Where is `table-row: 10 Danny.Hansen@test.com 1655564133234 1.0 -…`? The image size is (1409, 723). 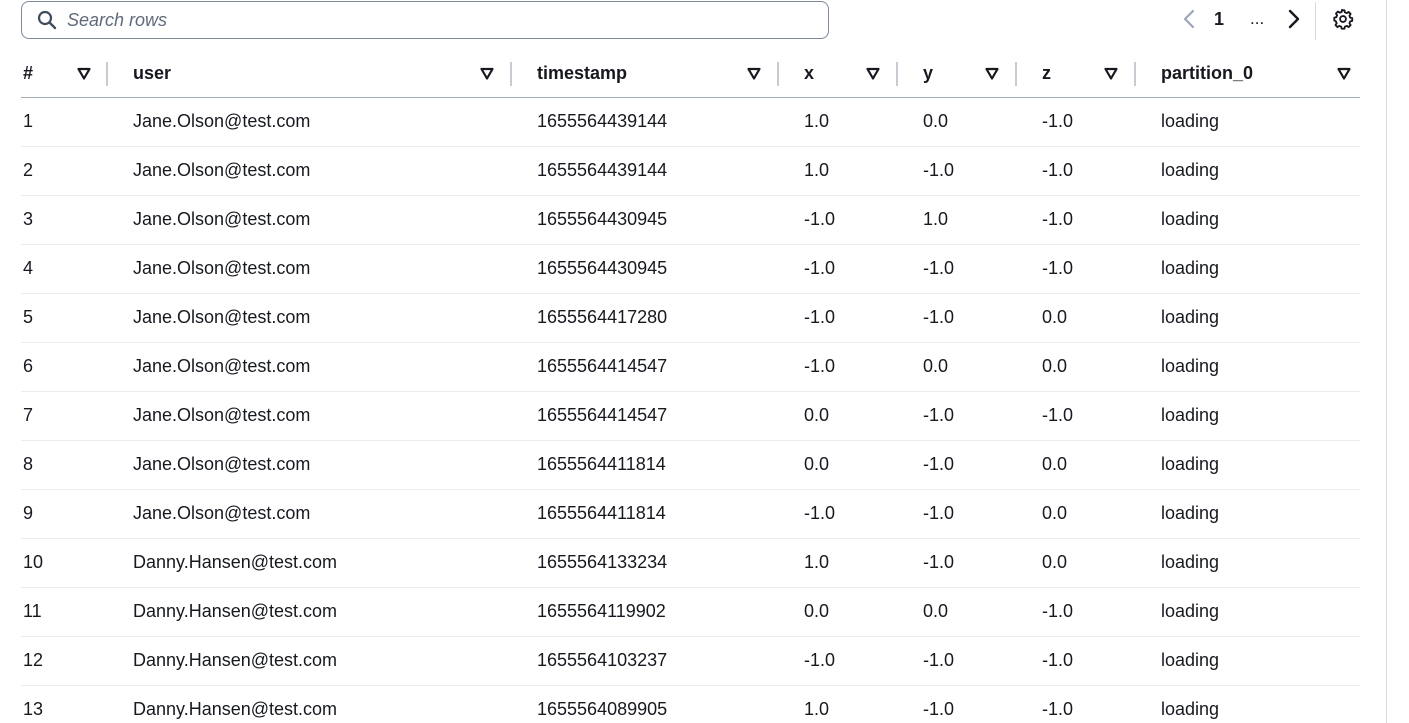 table-row: 10 Danny.Hansen@test.com 1655564133234 1.0 -… is located at coordinates (690, 563).